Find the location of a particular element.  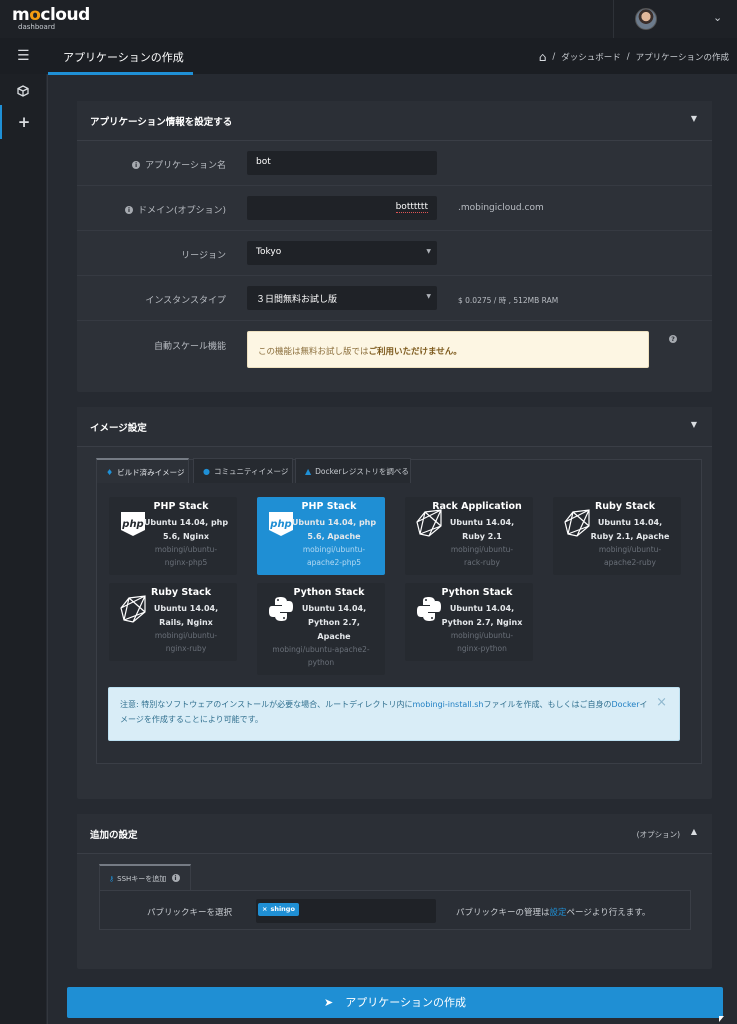

app-info-header: アプリケーション情報を設定する ▼ is located at coordinates (394, 121).